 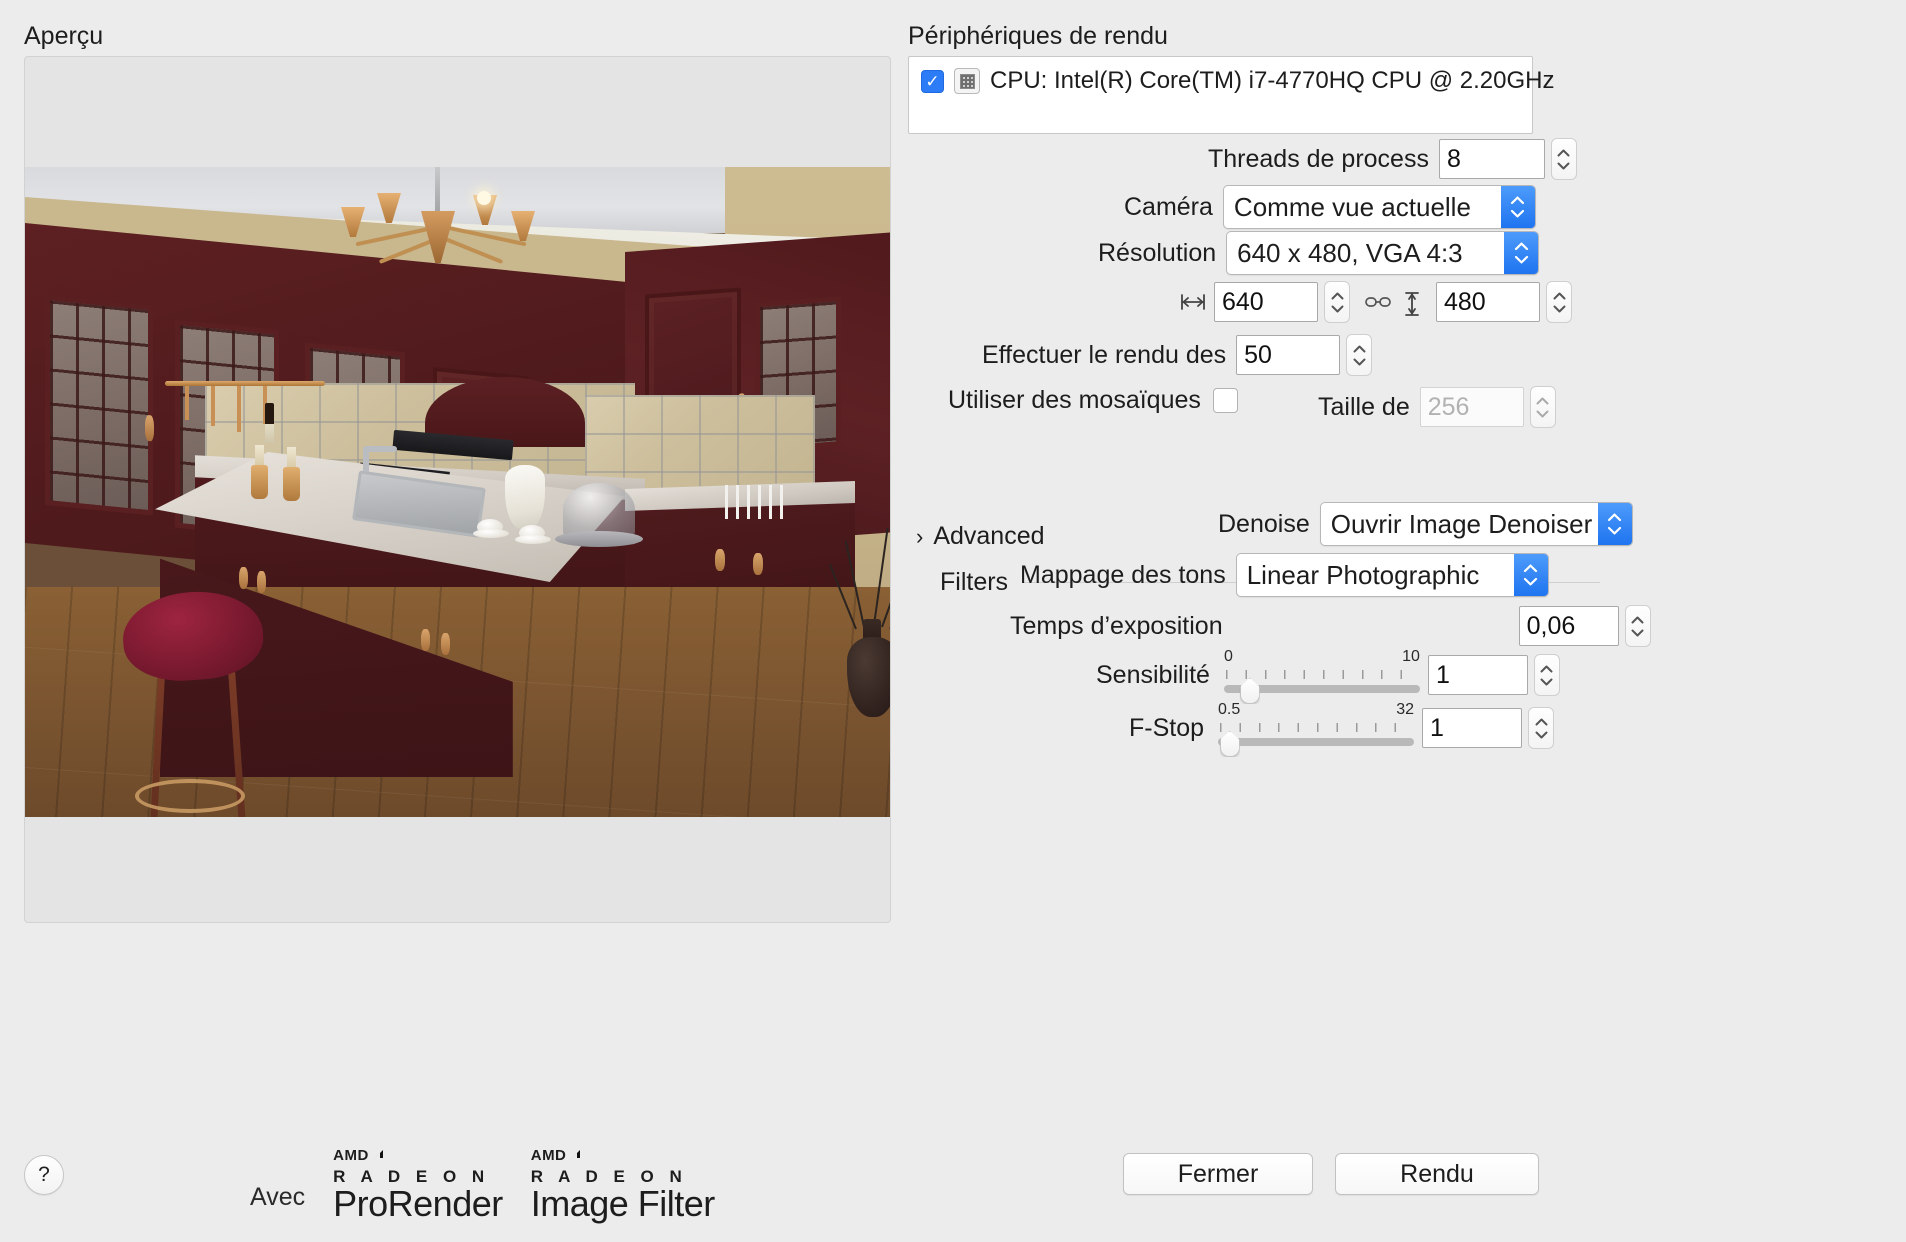 I want to click on height-input: 480, so click(x=1488, y=302).